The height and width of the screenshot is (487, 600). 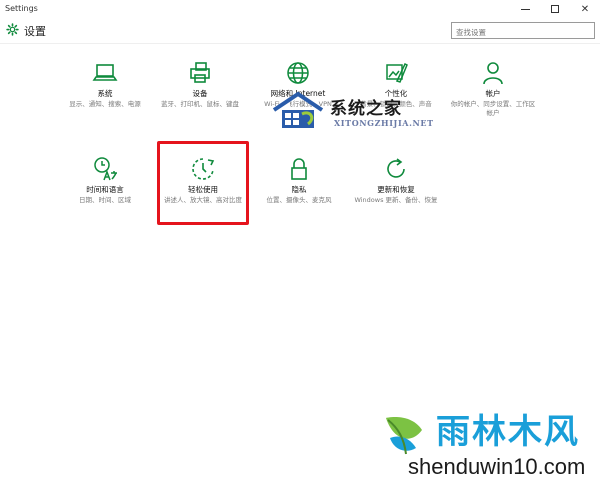 I want to click on tile-privacy: 隐私 位置、摄像头、麦克风, so click(x=299, y=180).